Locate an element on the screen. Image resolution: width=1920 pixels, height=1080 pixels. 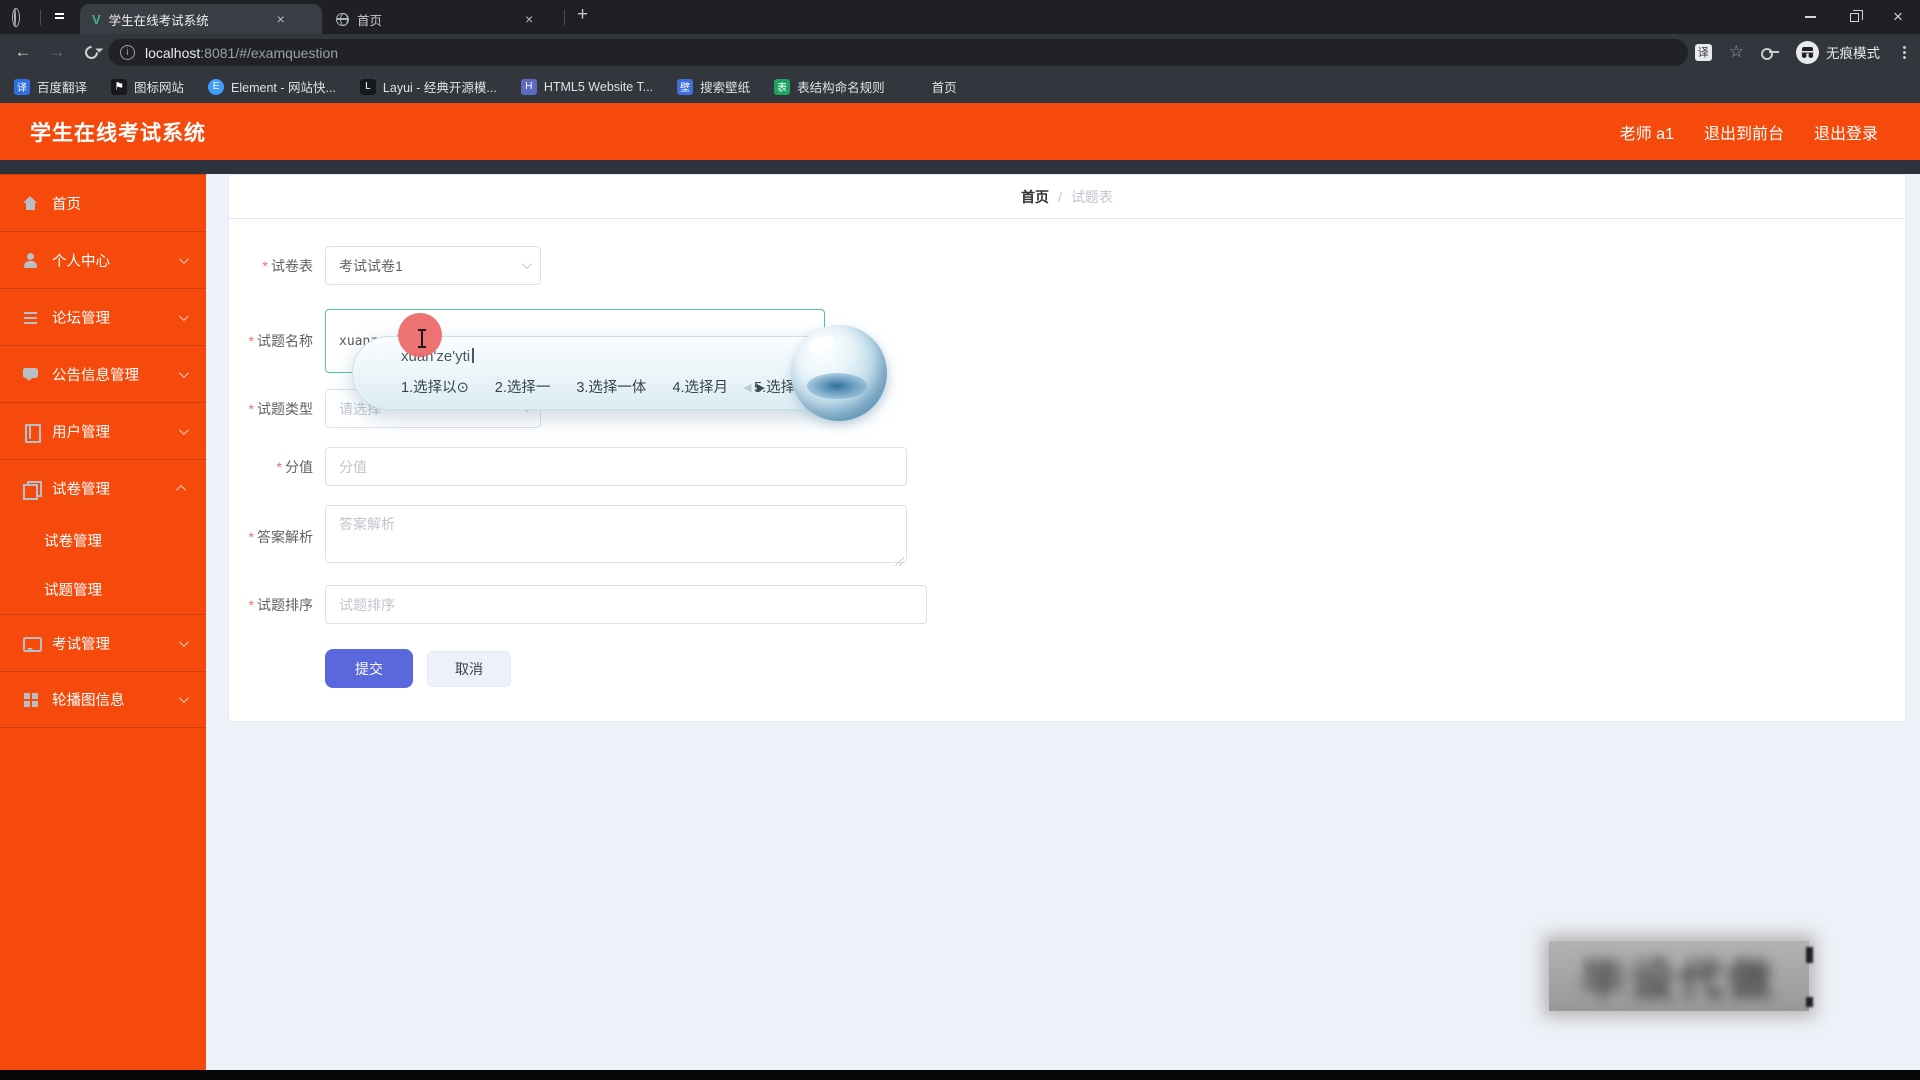
form-row-order: * 试题排序 is located at coordinates (578, 604).